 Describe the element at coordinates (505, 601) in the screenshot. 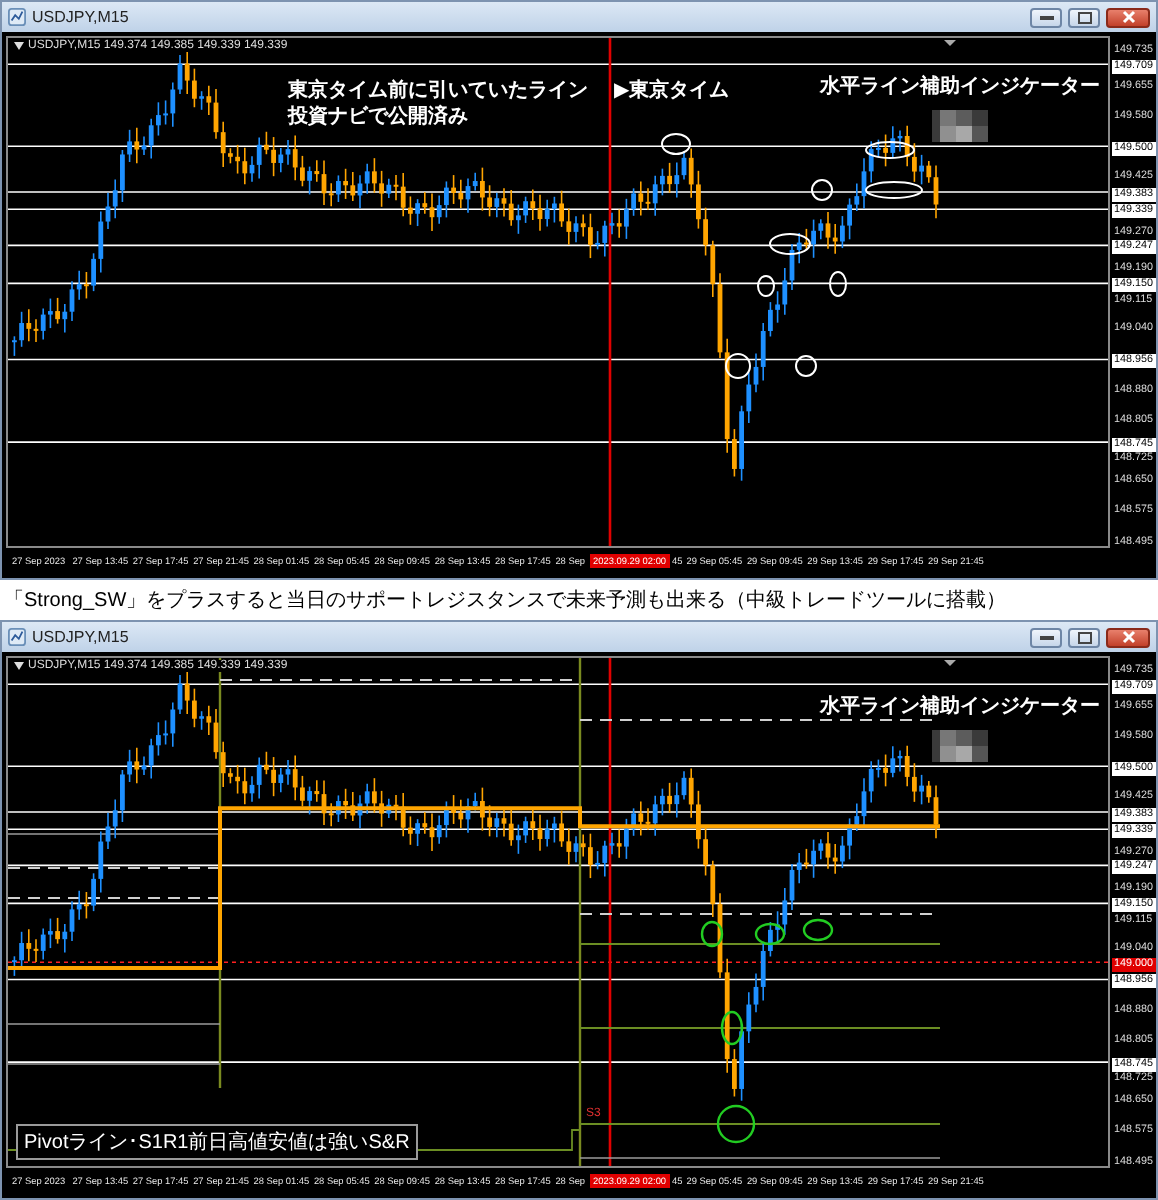

I see `caption-text: 「Strong_SW」をプラスすると当日のサポートレジスタンスで未来予測も出来る（中級トレードツールに搭載）` at that location.